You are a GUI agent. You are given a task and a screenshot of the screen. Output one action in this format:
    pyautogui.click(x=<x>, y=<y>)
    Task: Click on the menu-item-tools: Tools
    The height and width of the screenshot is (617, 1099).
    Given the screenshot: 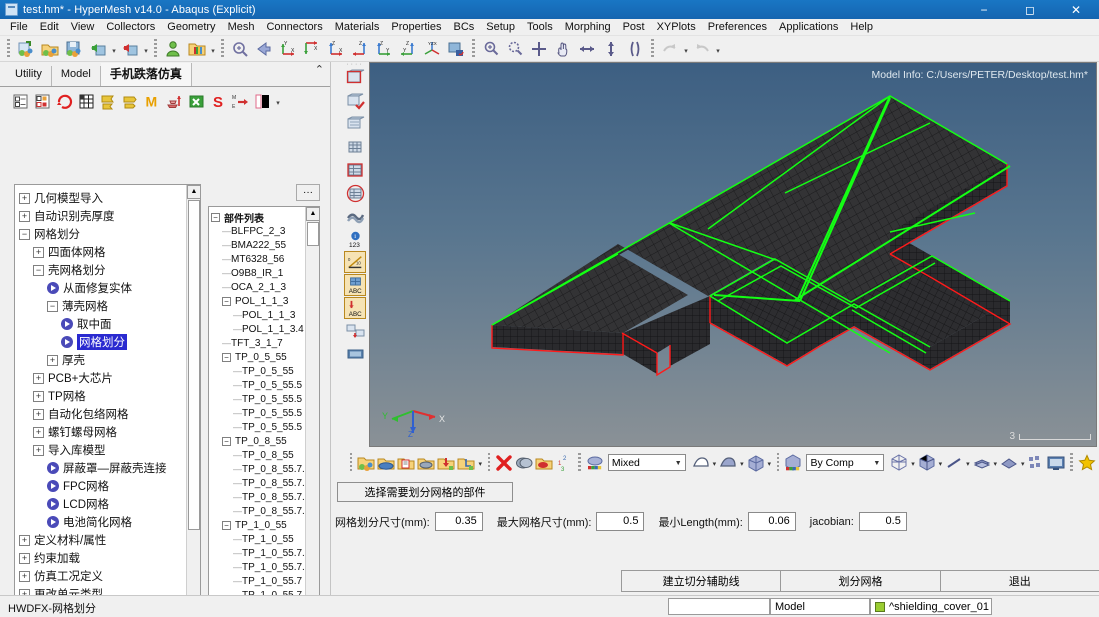 What is the action you would take?
    pyautogui.click(x=540, y=27)
    